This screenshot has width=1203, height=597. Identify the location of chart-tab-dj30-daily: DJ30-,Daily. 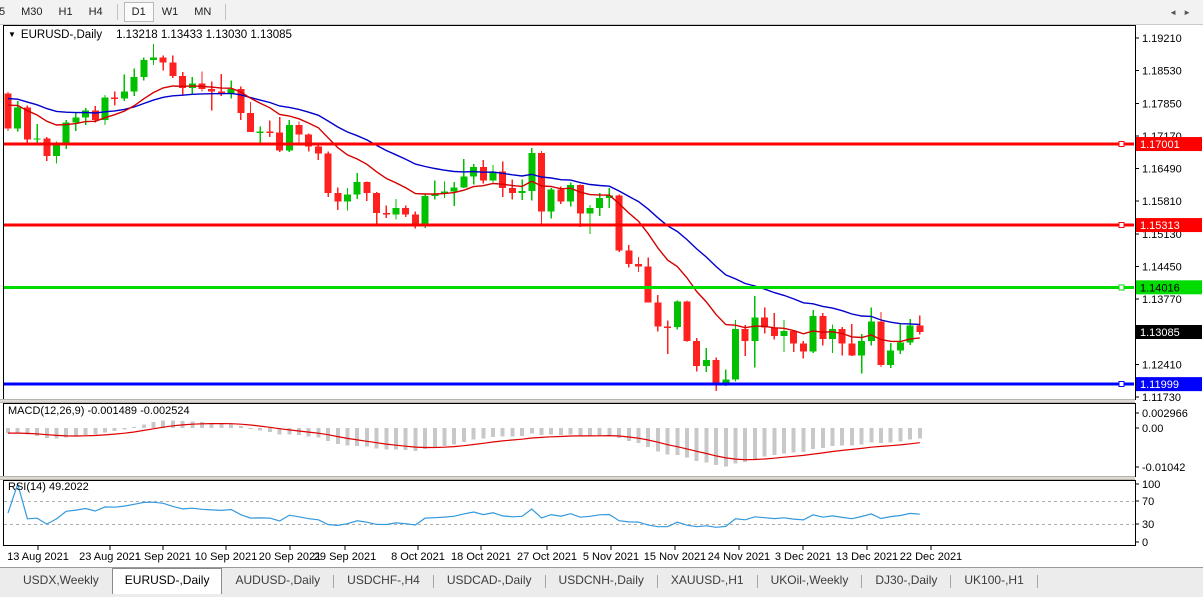
(906, 581).